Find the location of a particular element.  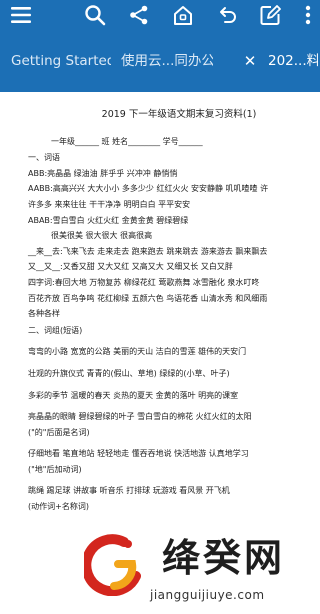

more-button is located at coordinates (308, 15).